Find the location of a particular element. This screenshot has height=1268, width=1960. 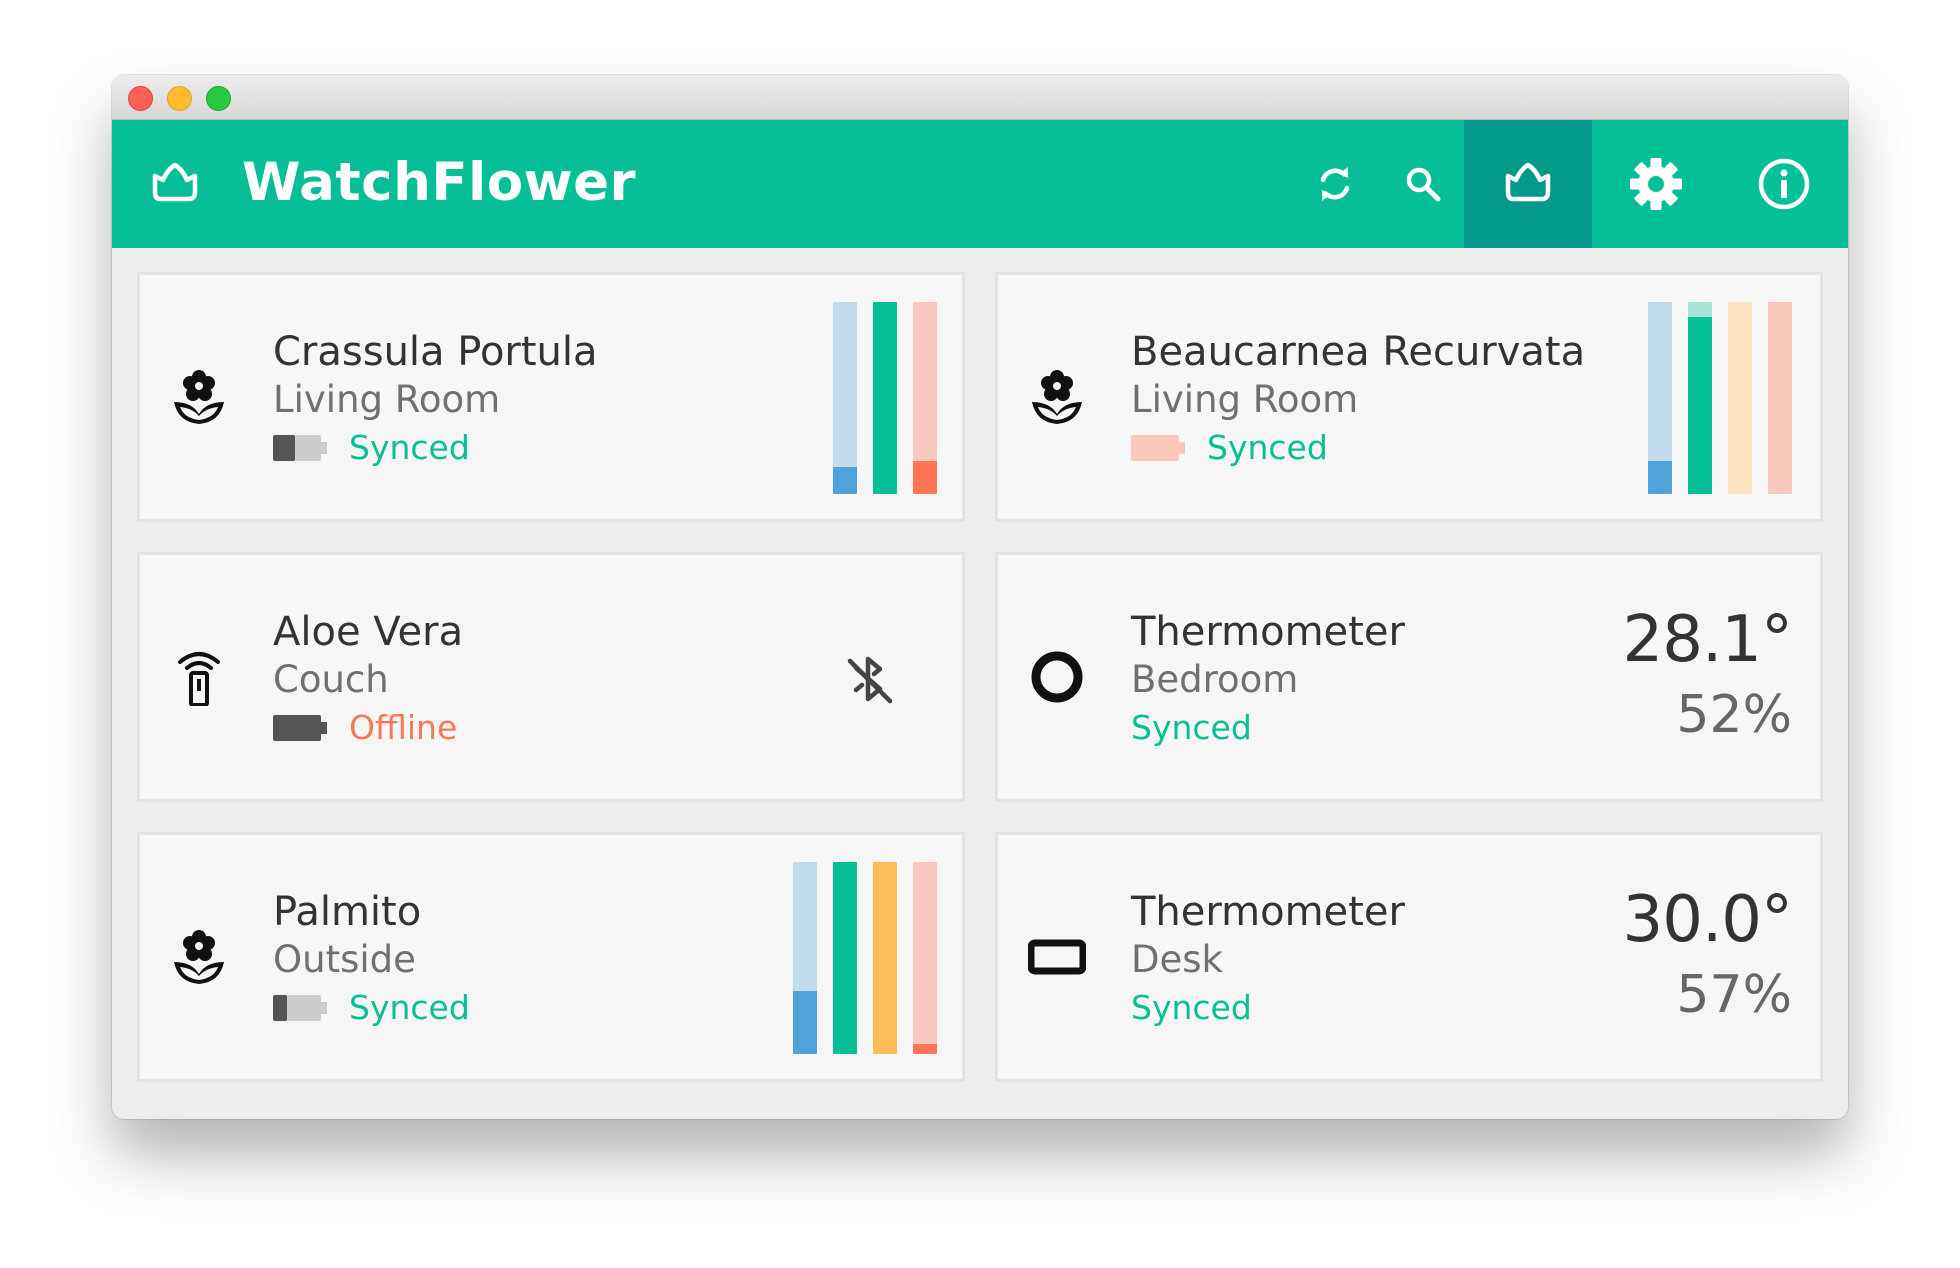

search-icon is located at coordinates (1423, 184).